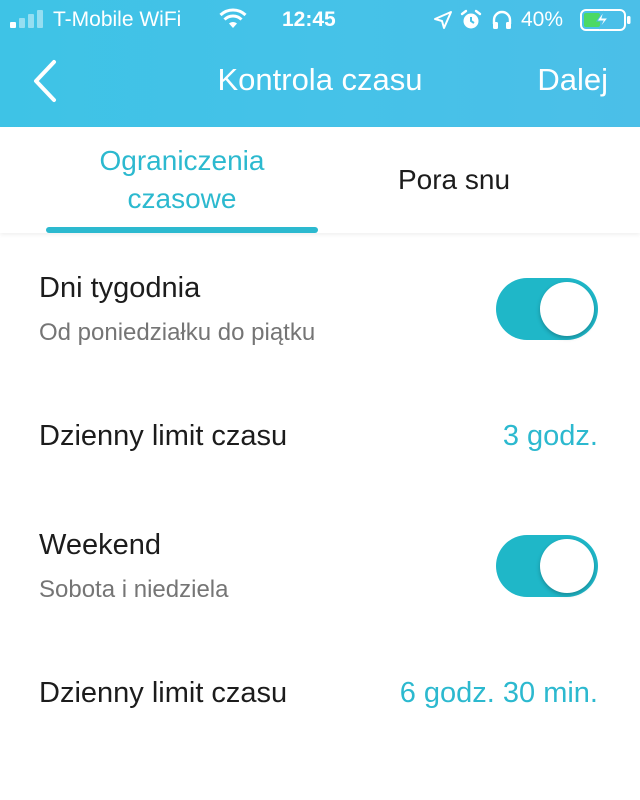  I want to click on next-button: Dalej, so click(572, 80).